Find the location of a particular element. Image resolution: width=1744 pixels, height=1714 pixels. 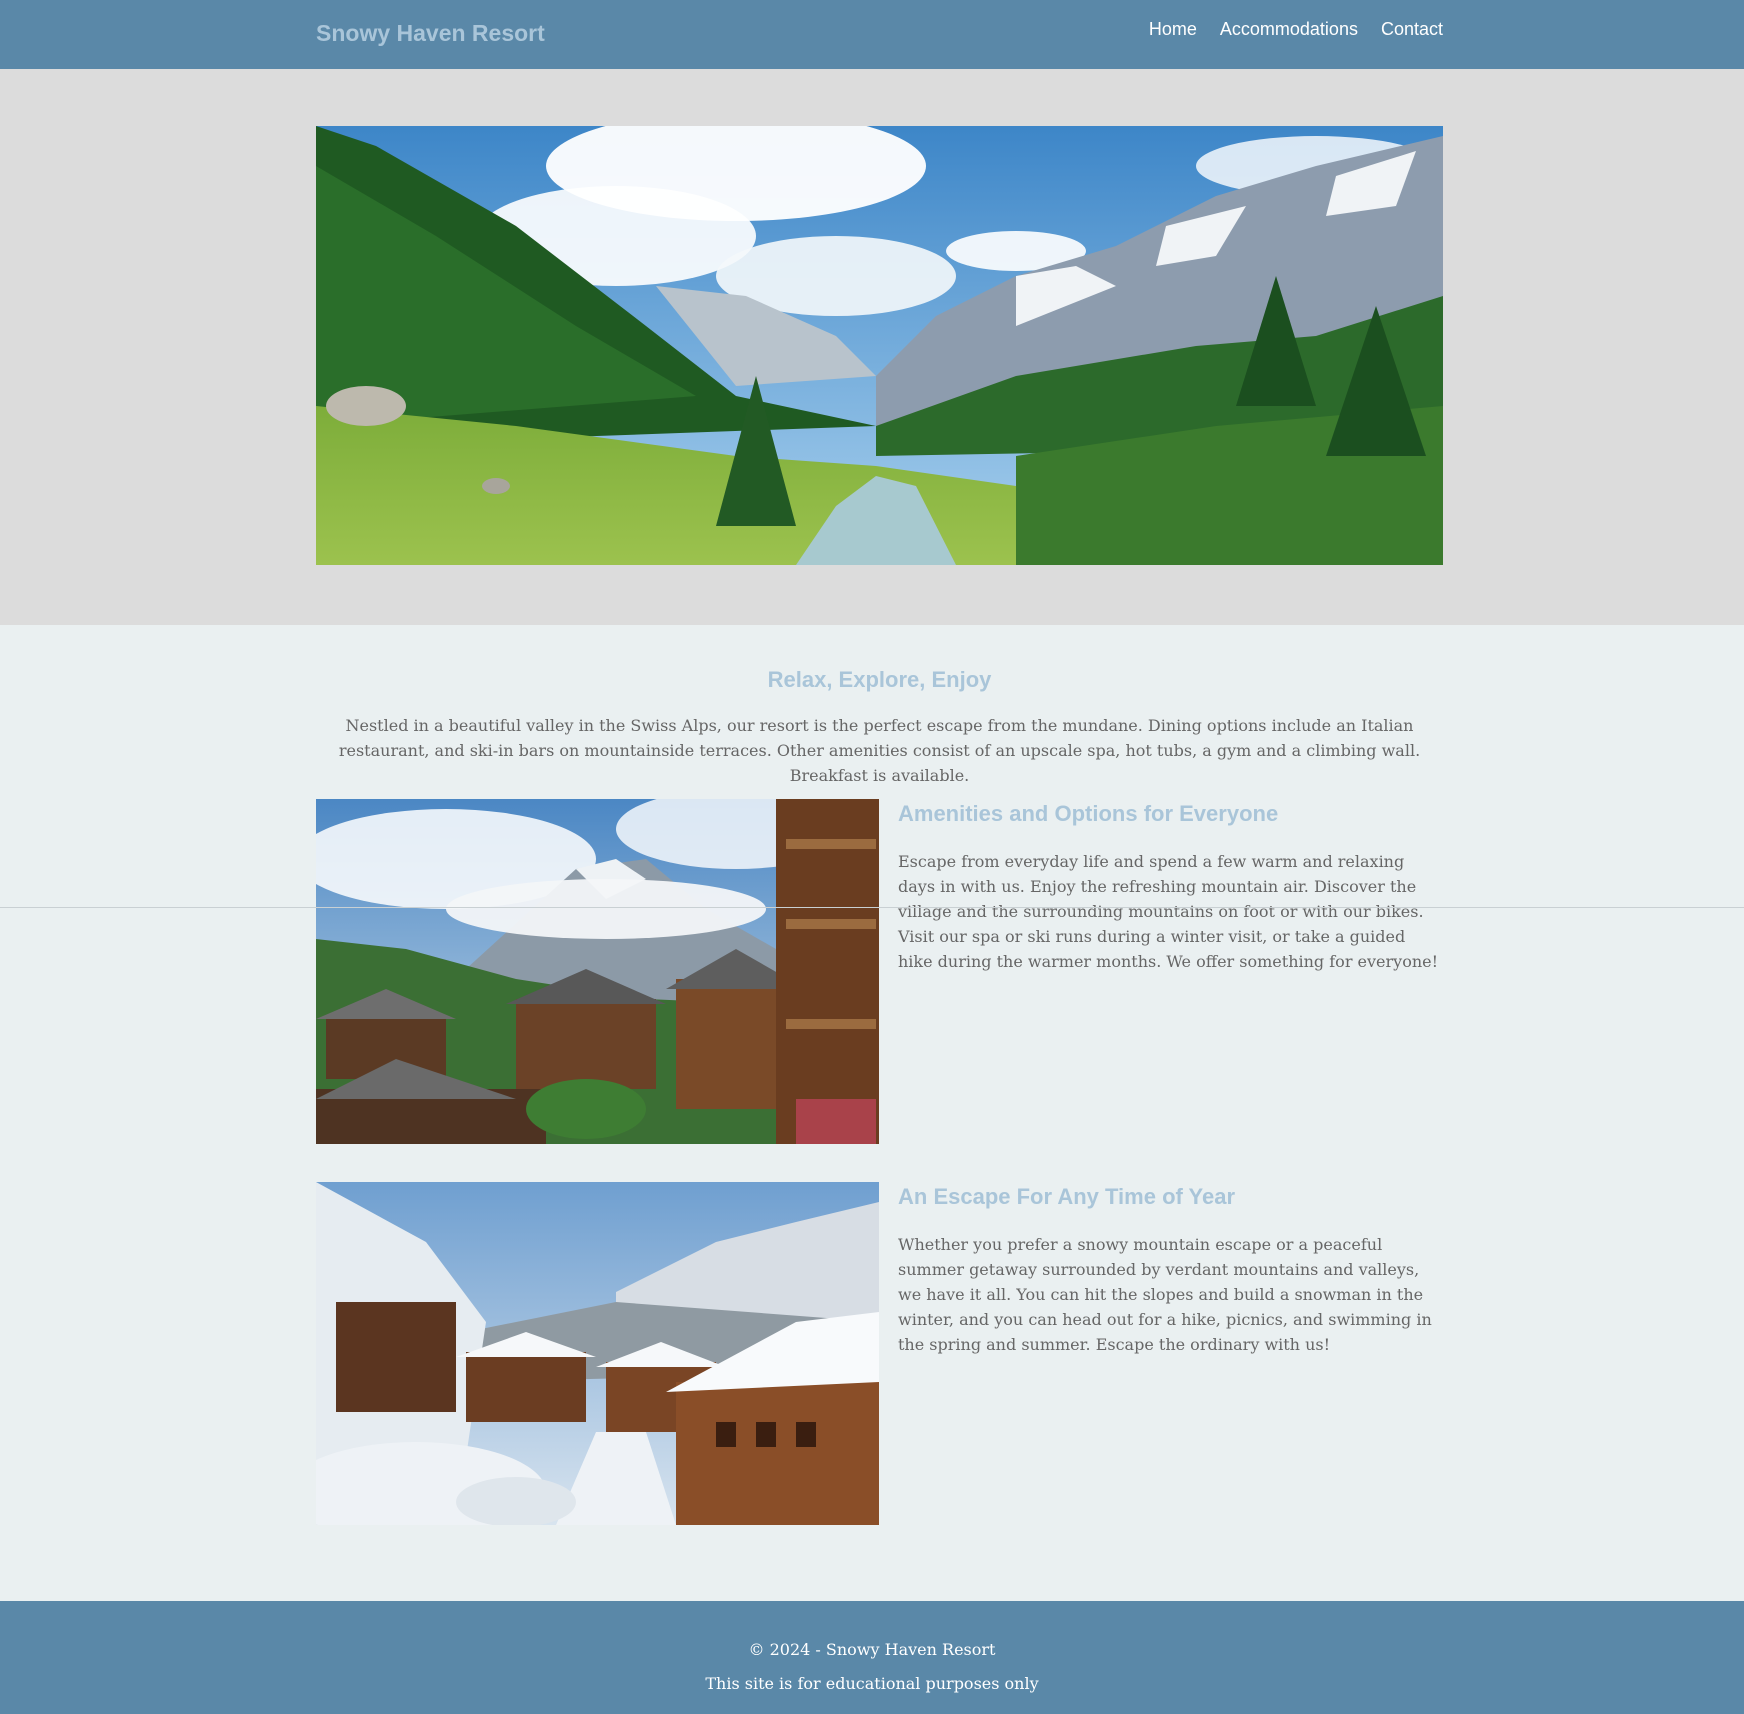

main-nav: Home Accommodations Contact is located at coordinates (1296, 29).